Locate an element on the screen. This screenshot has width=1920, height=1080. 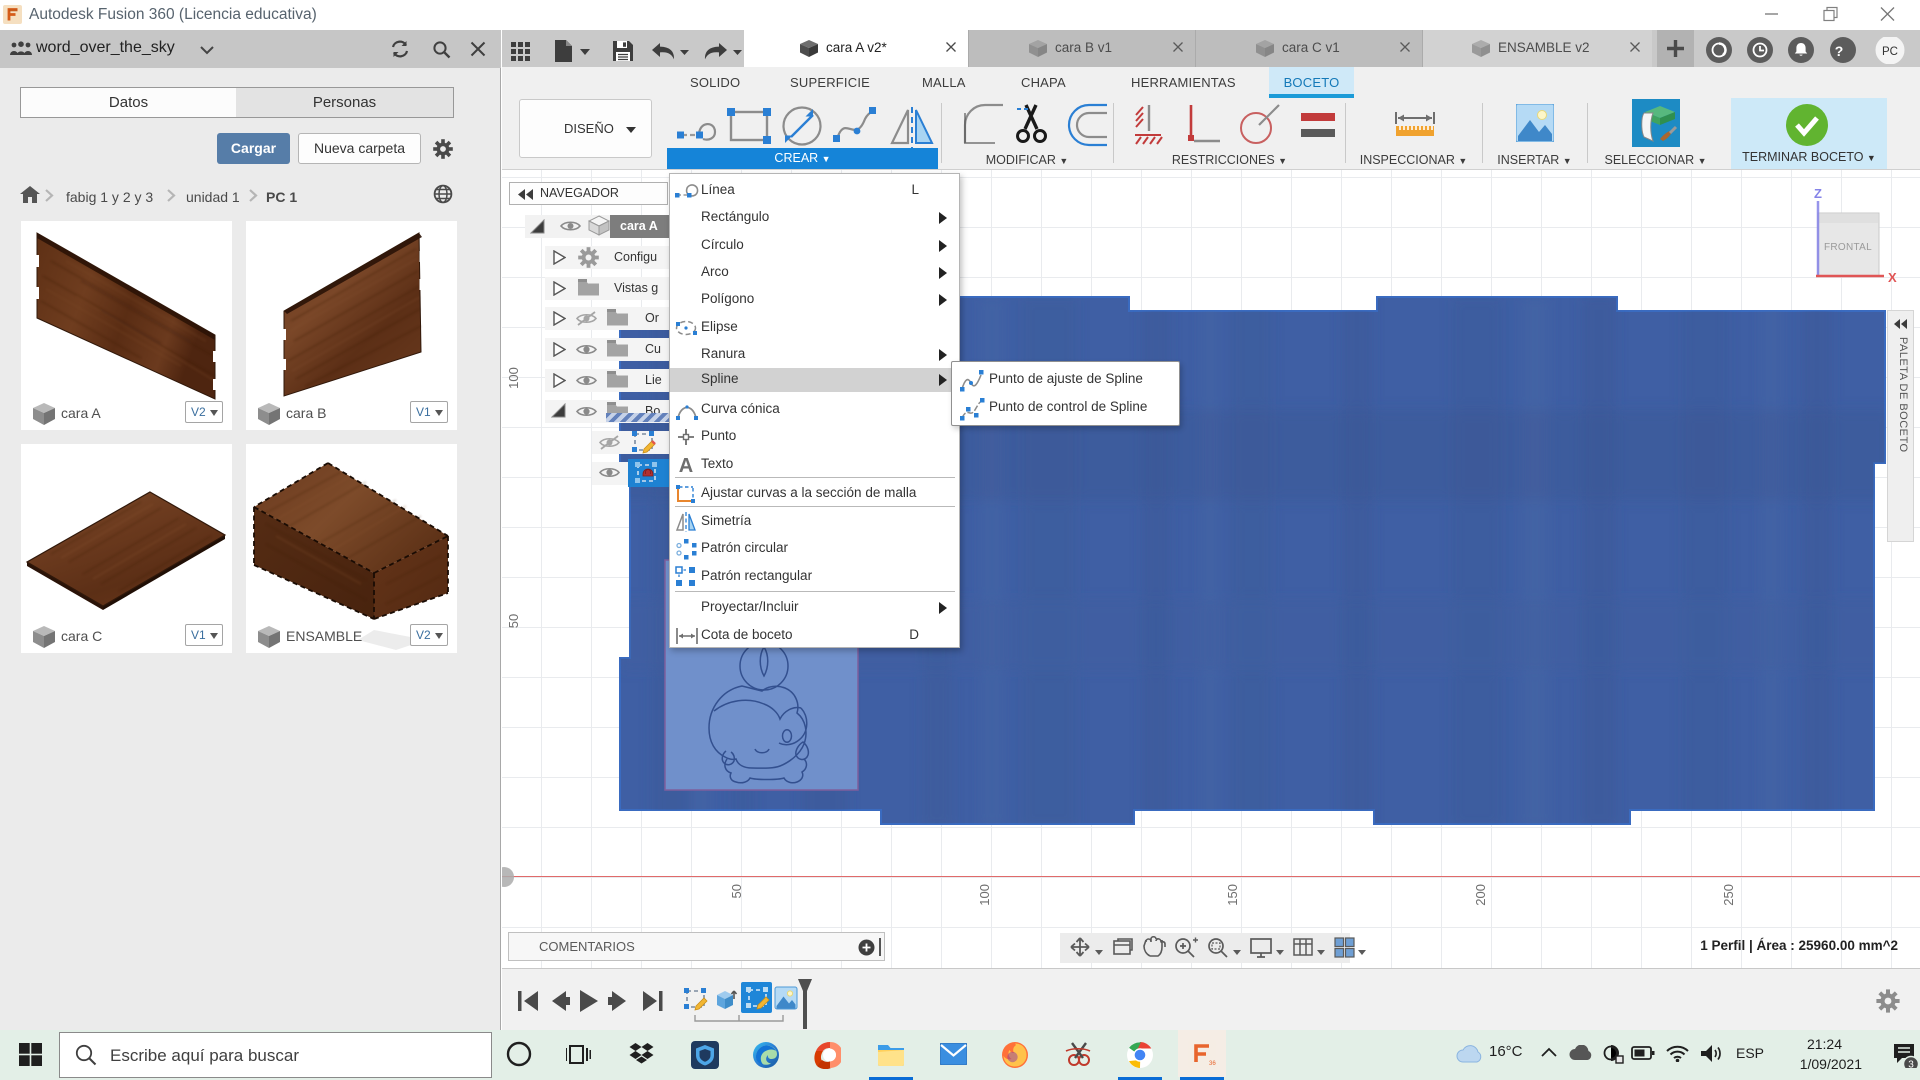
svg-text: 3 is located at coordinates (1911, 1064).